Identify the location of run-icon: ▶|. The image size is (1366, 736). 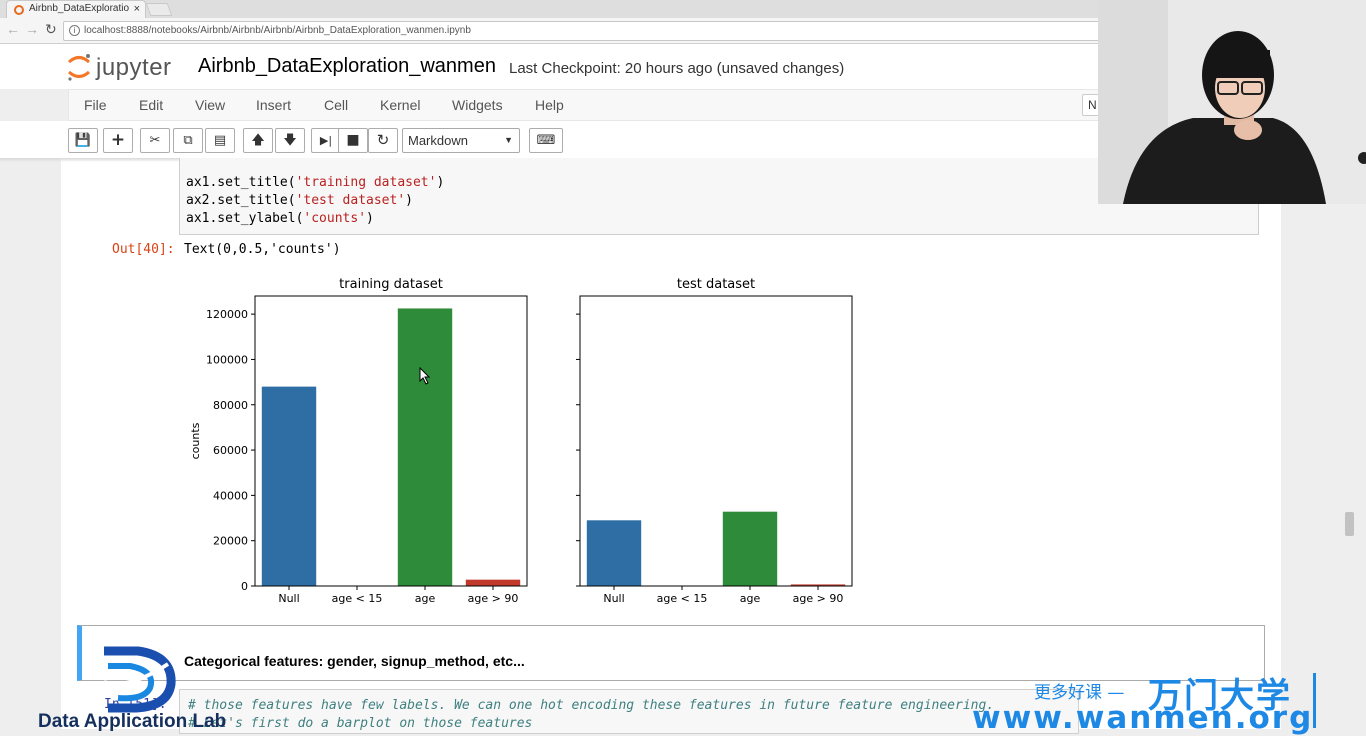
(326, 140).